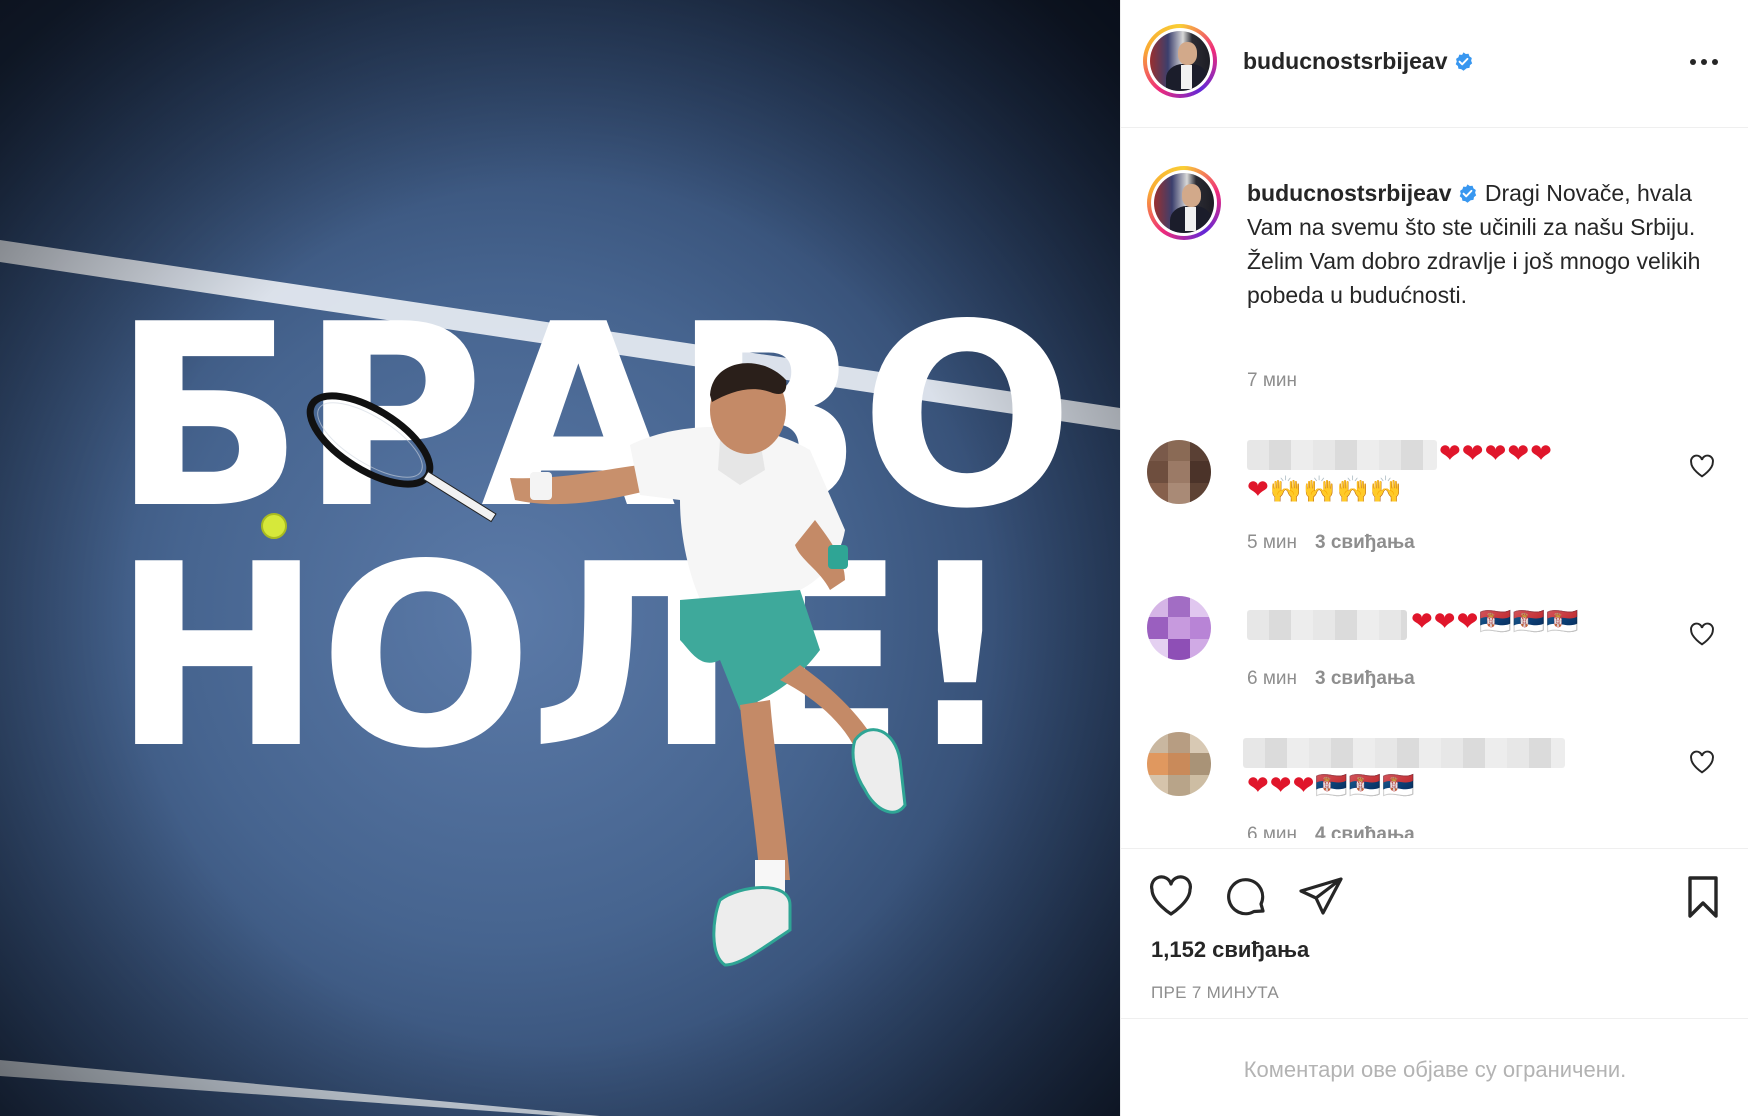  I want to click on more-options-icon, so click(1704, 62).